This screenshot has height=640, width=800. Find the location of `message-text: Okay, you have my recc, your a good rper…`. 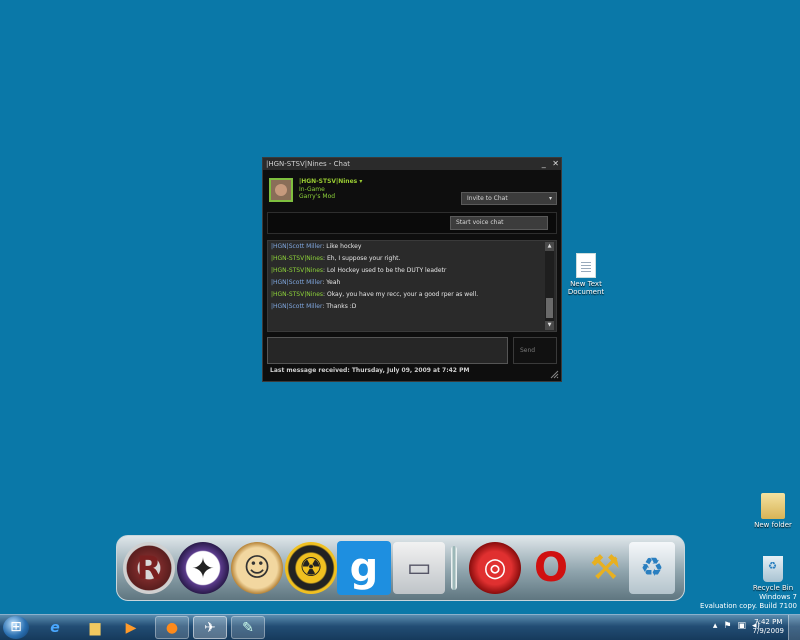

message-text: Okay, you have my recc, your a good rper… is located at coordinates (402, 294).